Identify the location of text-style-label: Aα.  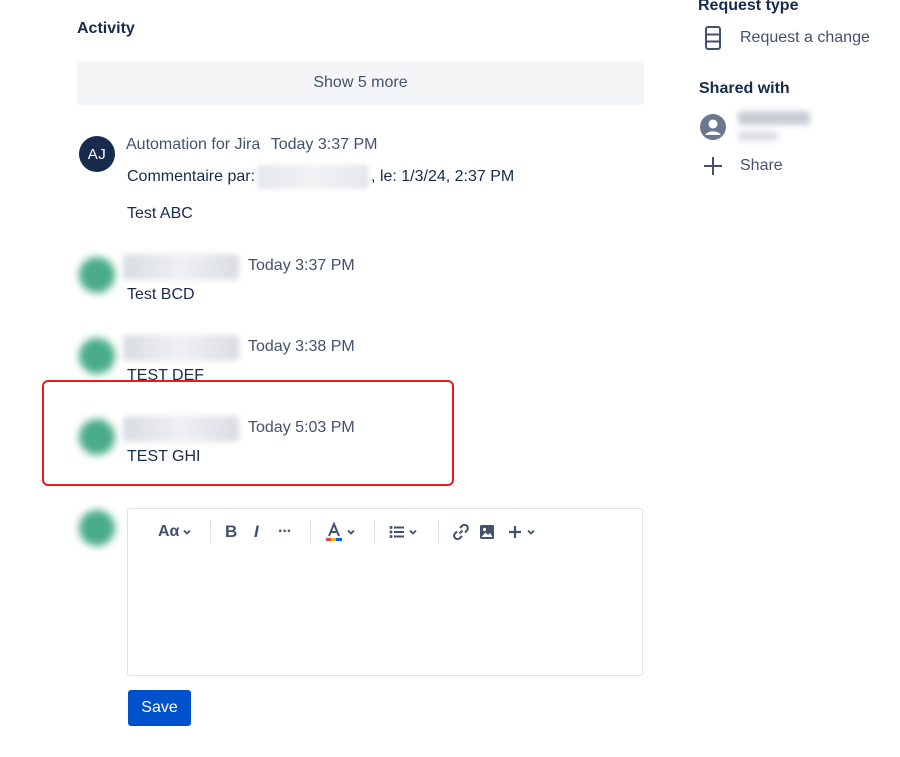
(169, 531).